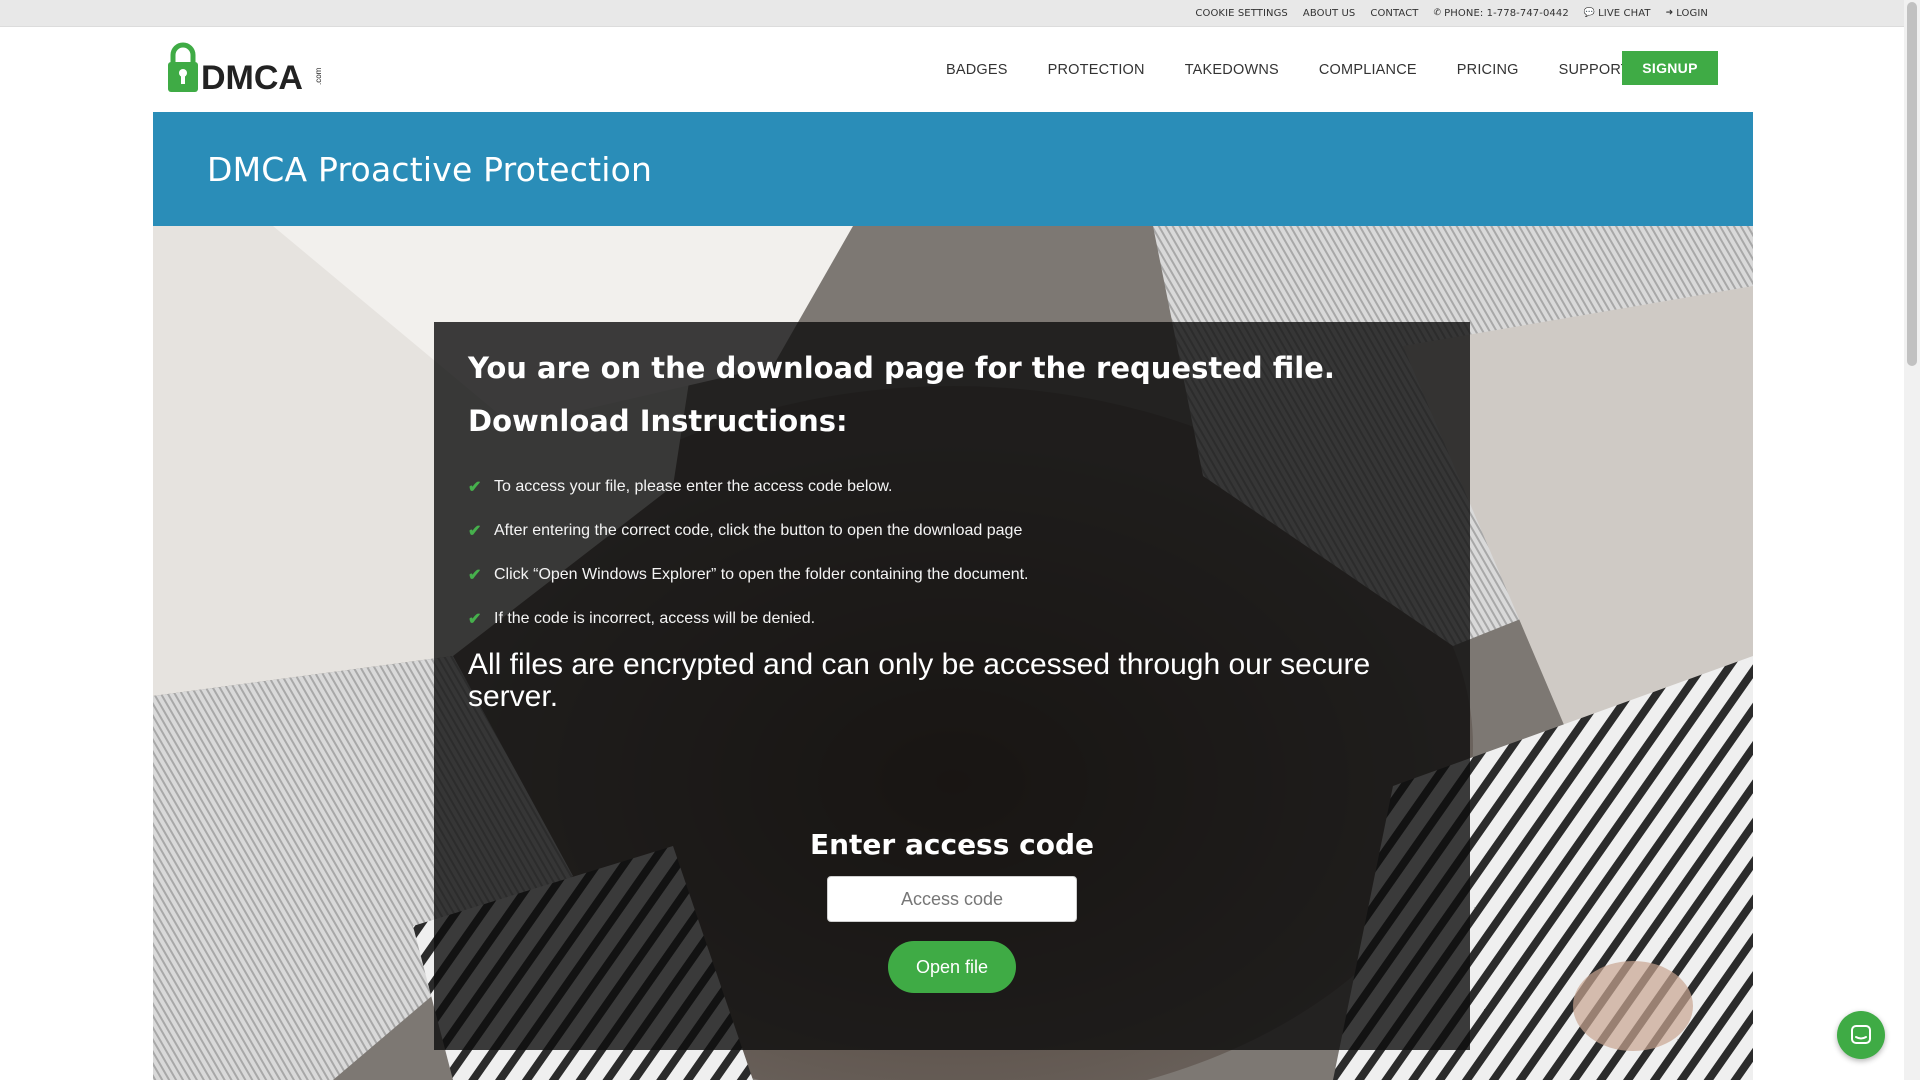  I want to click on login-icon: ➜, so click(1669, 13).